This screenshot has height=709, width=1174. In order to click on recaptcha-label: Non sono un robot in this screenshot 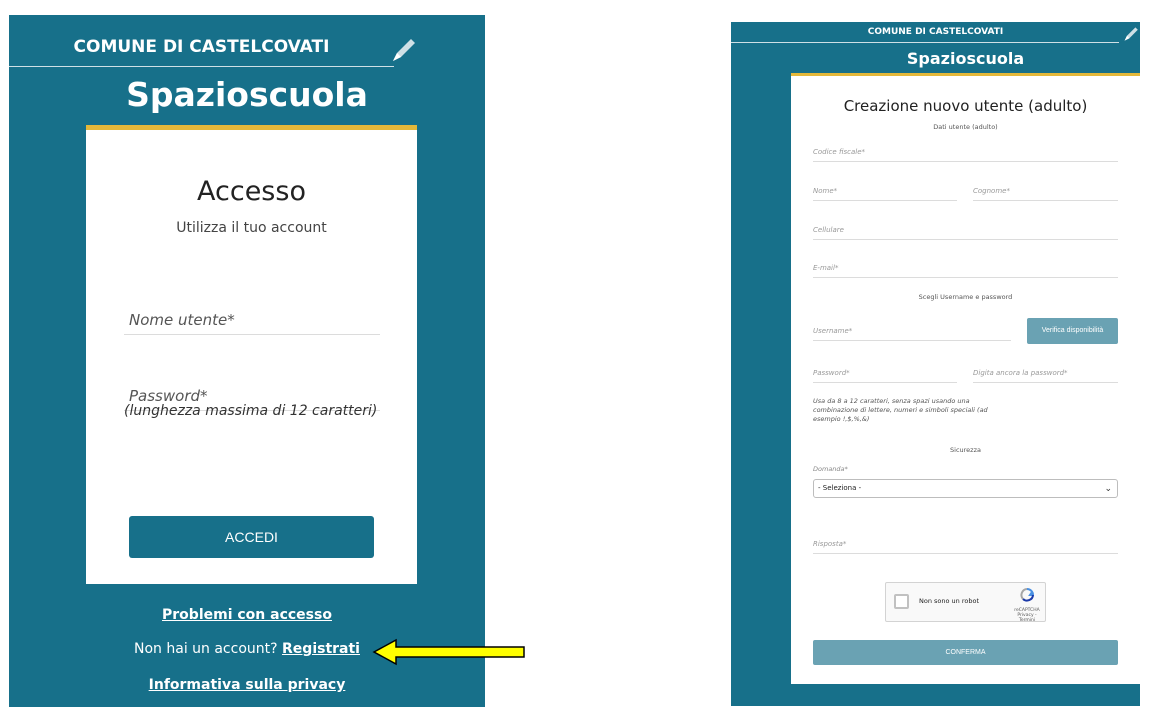, I will do `click(949, 601)`.